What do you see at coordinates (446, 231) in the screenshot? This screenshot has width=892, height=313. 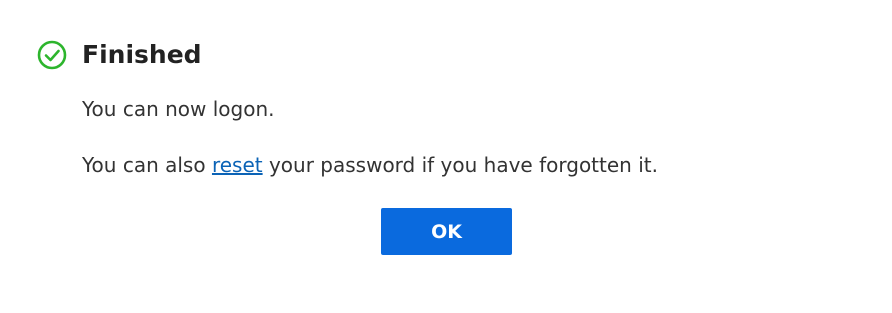 I see `ok-button: OK` at bounding box center [446, 231].